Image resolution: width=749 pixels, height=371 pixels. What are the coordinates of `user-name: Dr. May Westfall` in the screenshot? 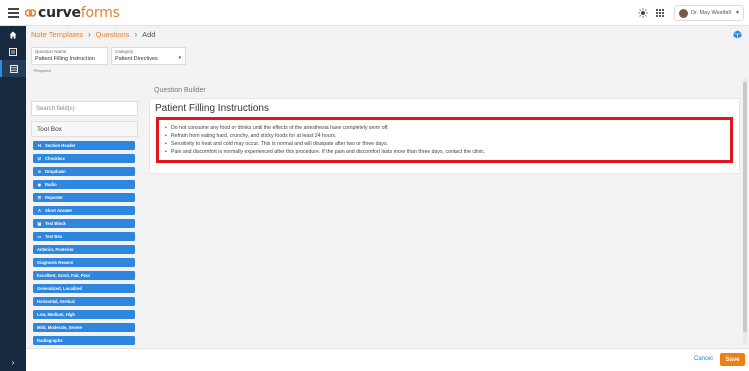 It's located at (711, 13).